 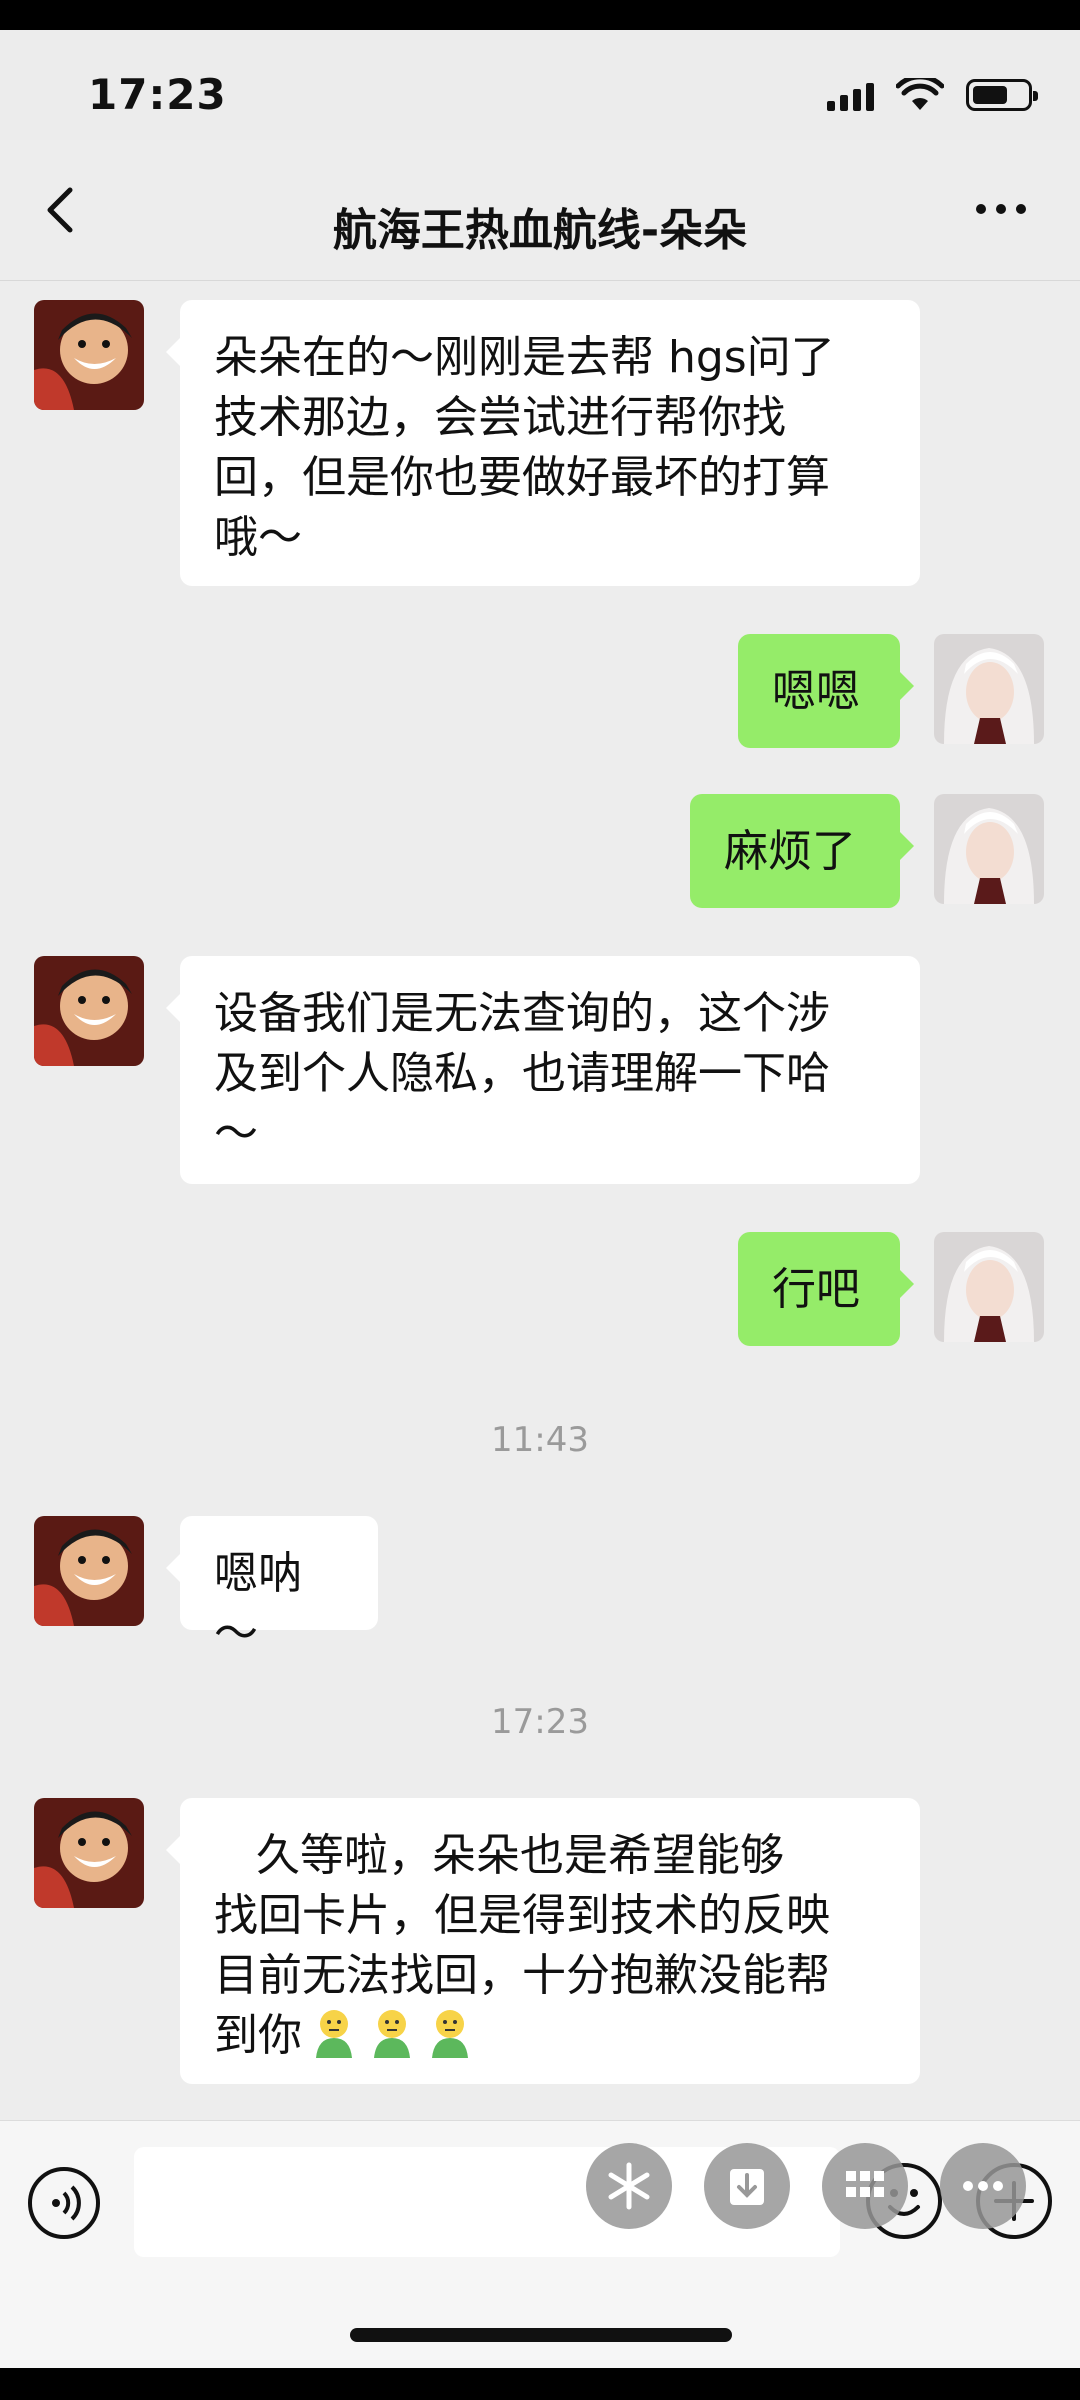 I want to click on grid-icon, so click(x=865, y=2186).